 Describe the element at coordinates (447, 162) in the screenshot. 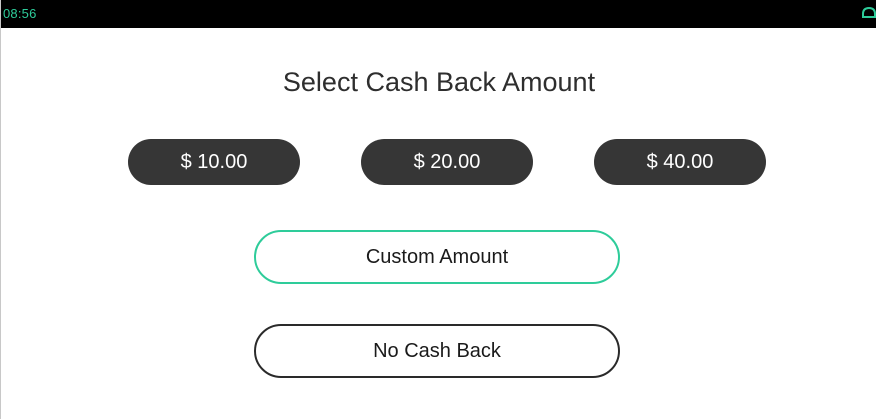

I see `cash-back-20-button: $ 20.00` at that location.